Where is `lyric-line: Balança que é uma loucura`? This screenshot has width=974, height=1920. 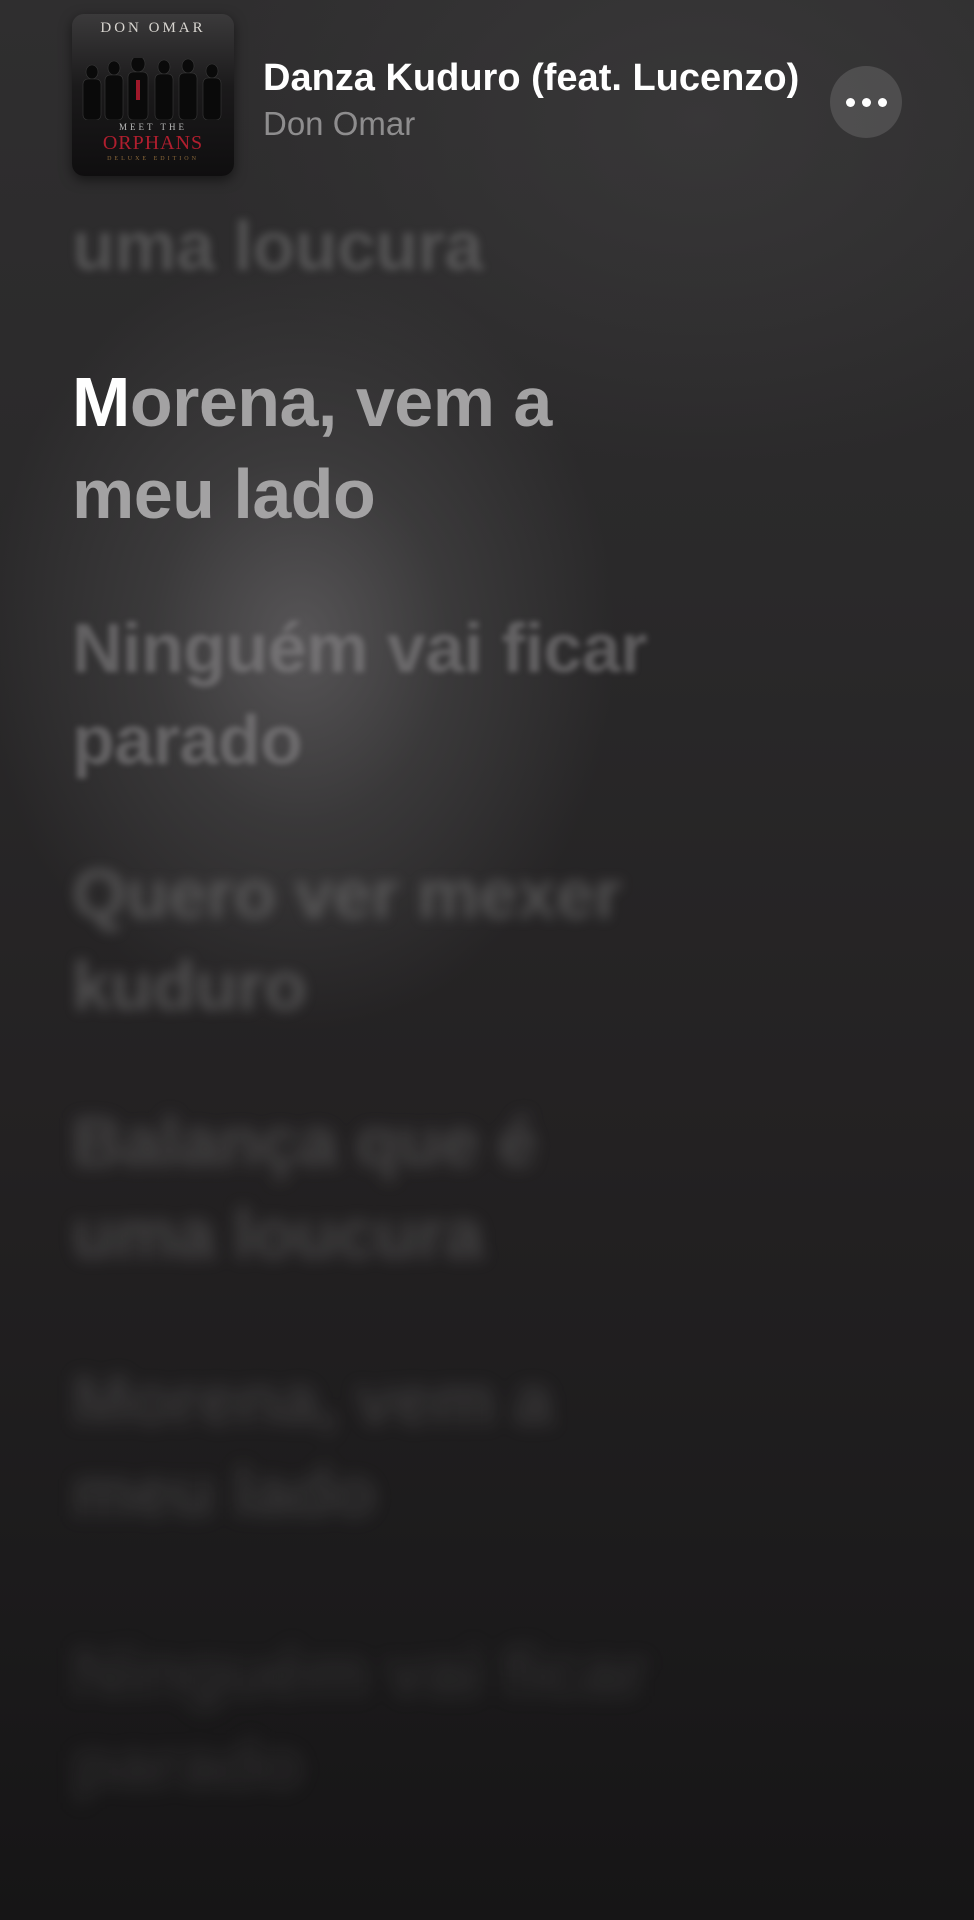
lyric-line: Balança que é uma loucura is located at coordinates (382, 1188).